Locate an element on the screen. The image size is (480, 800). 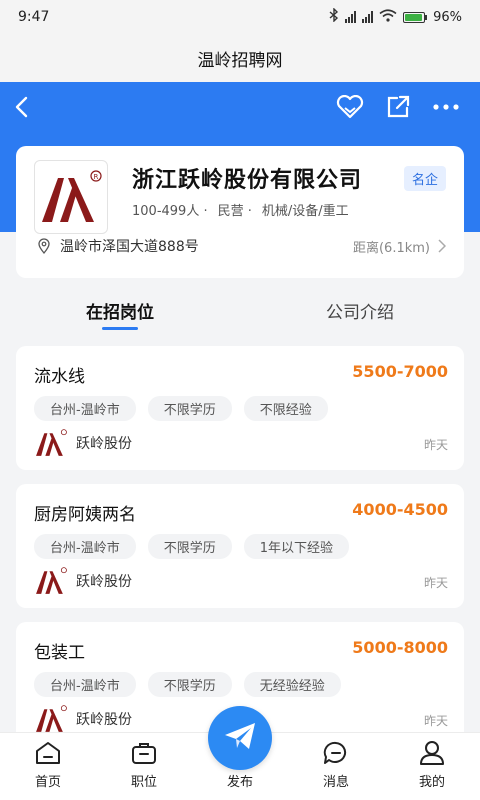
back-icon is located at coordinates (26, 107).